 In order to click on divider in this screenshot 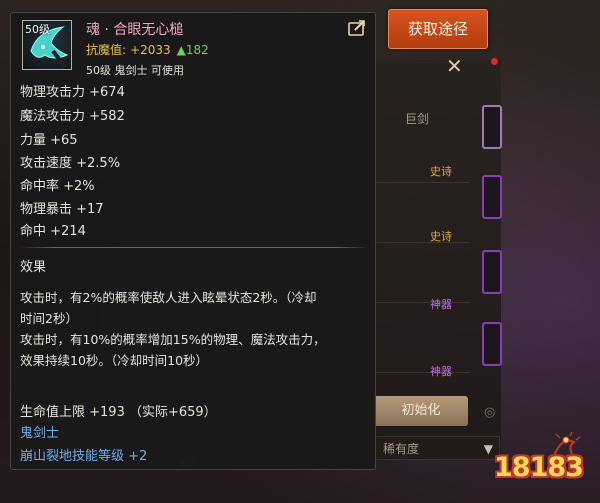, I will do `click(195, 247)`.